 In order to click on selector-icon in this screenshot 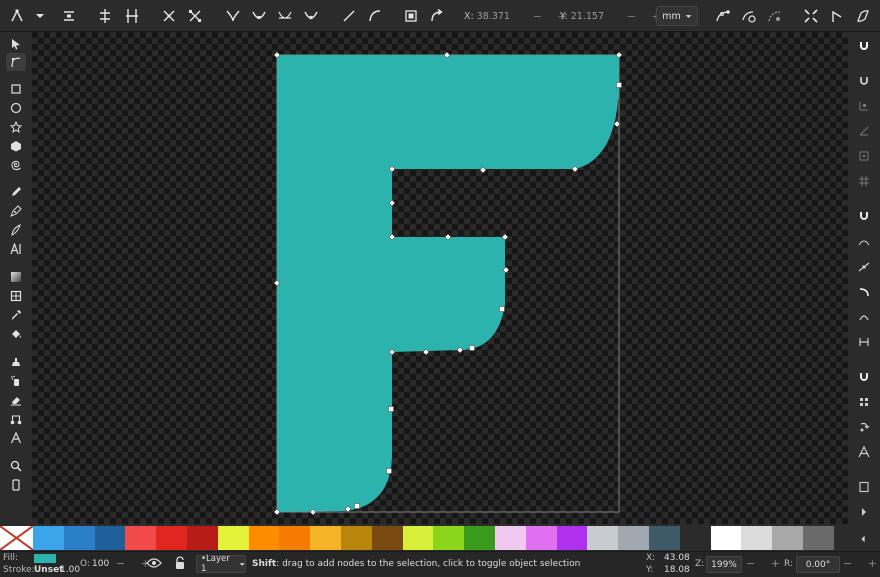, I will do `click(16, 44)`.